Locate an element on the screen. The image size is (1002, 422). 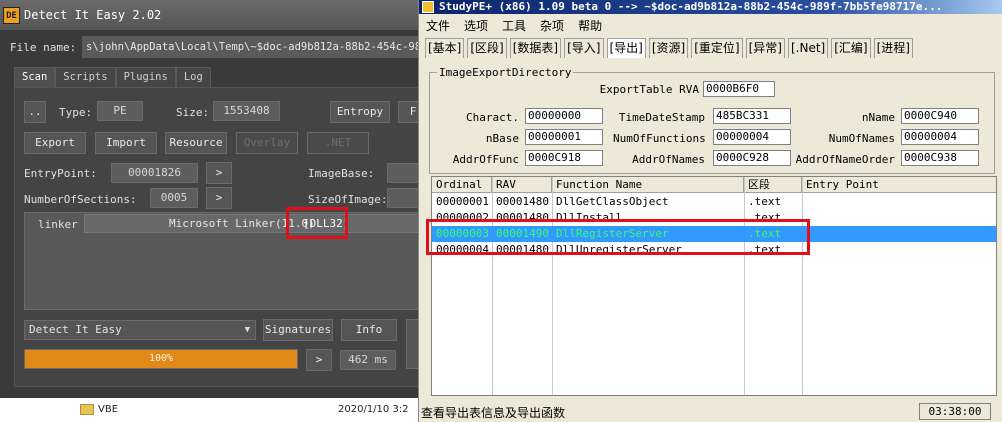
charact-field: 00000000 is located at coordinates (564, 116).